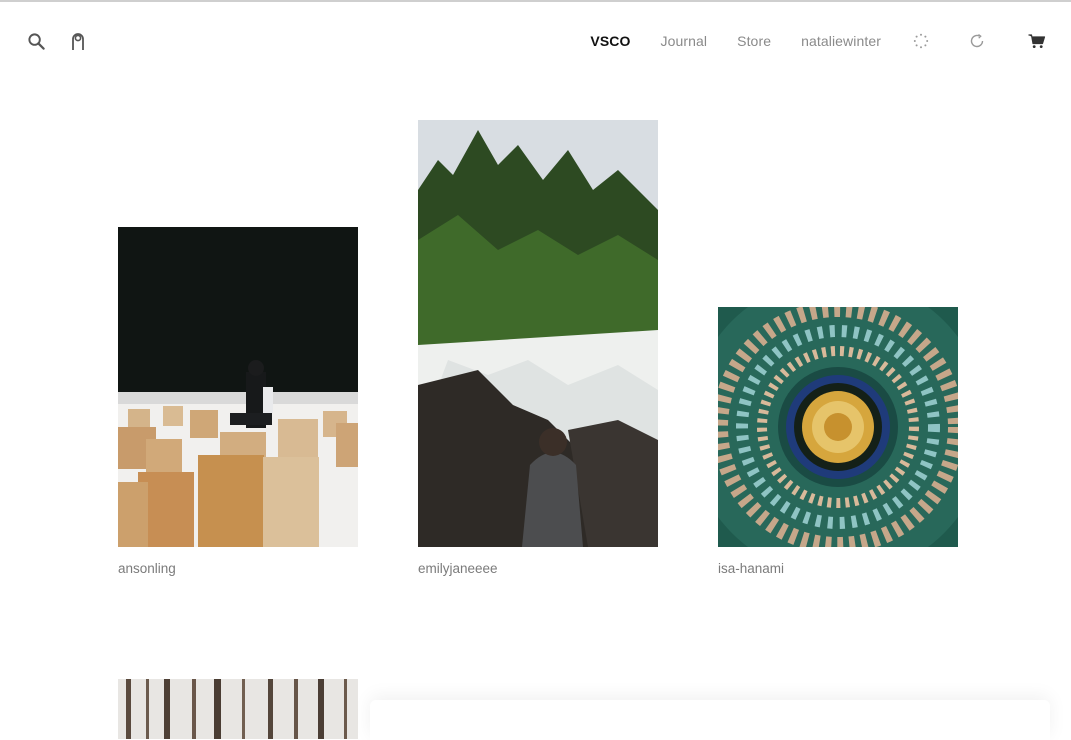  I want to click on photo-partial, so click(238, 709).